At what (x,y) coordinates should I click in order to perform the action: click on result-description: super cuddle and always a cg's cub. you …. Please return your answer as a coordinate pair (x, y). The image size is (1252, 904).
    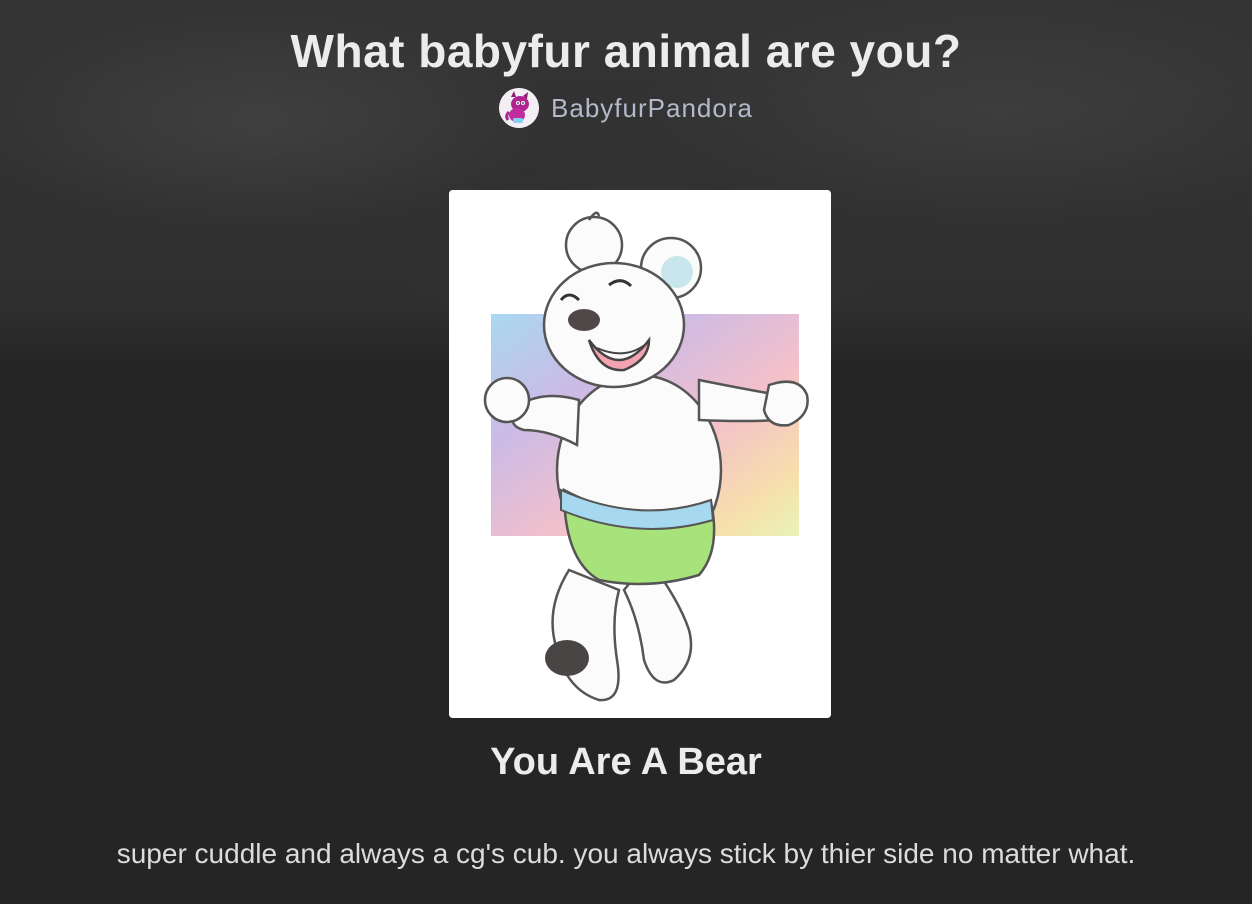
    Looking at the image, I should click on (626, 853).